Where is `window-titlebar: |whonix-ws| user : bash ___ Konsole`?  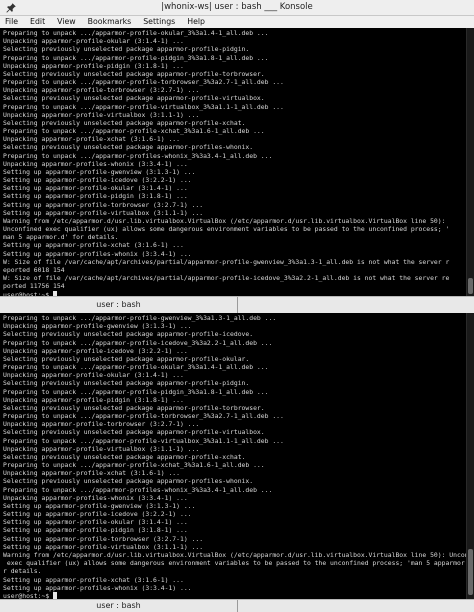
window-titlebar: |whonix-ws| user : bash ___ Konsole is located at coordinates (237, 8).